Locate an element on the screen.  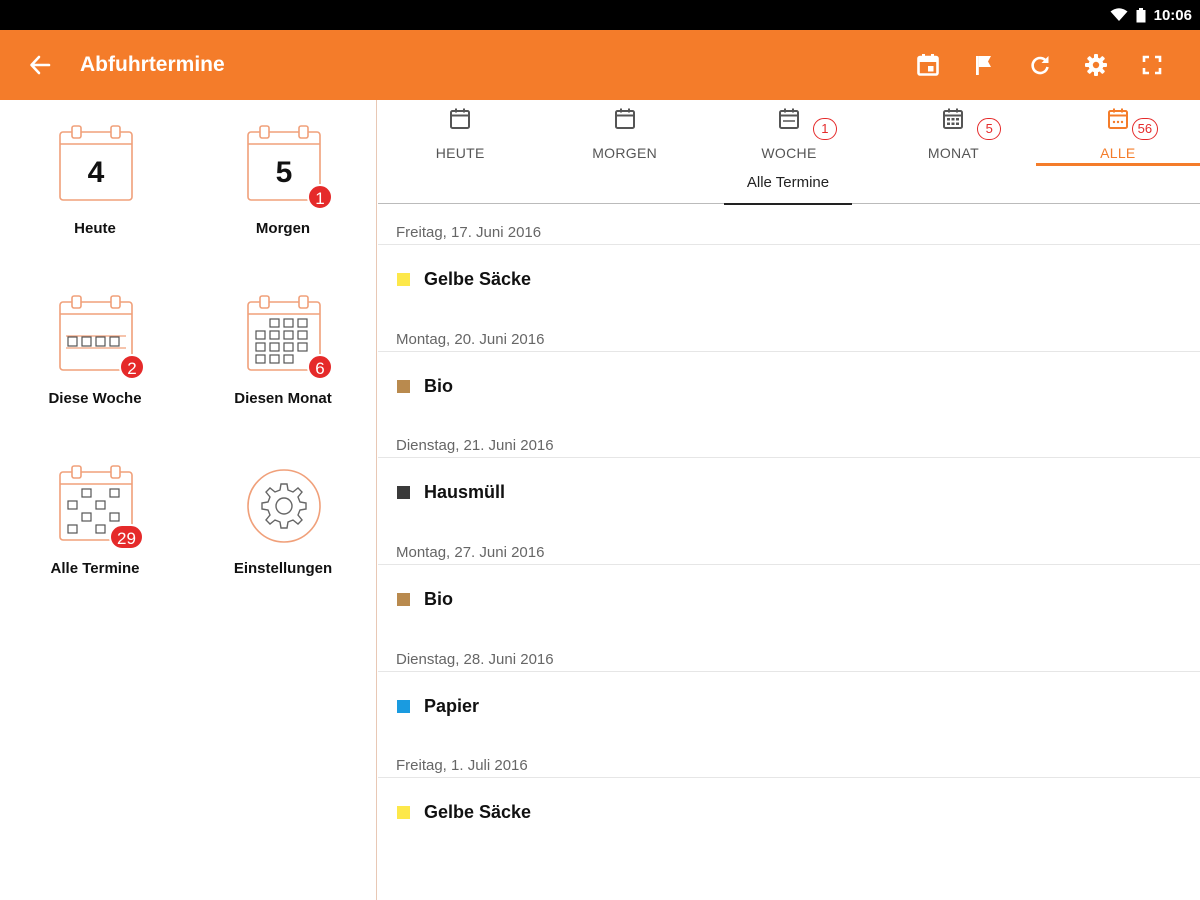
subtab-all-dates: Alle Termine is located at coordinates (788, 185).